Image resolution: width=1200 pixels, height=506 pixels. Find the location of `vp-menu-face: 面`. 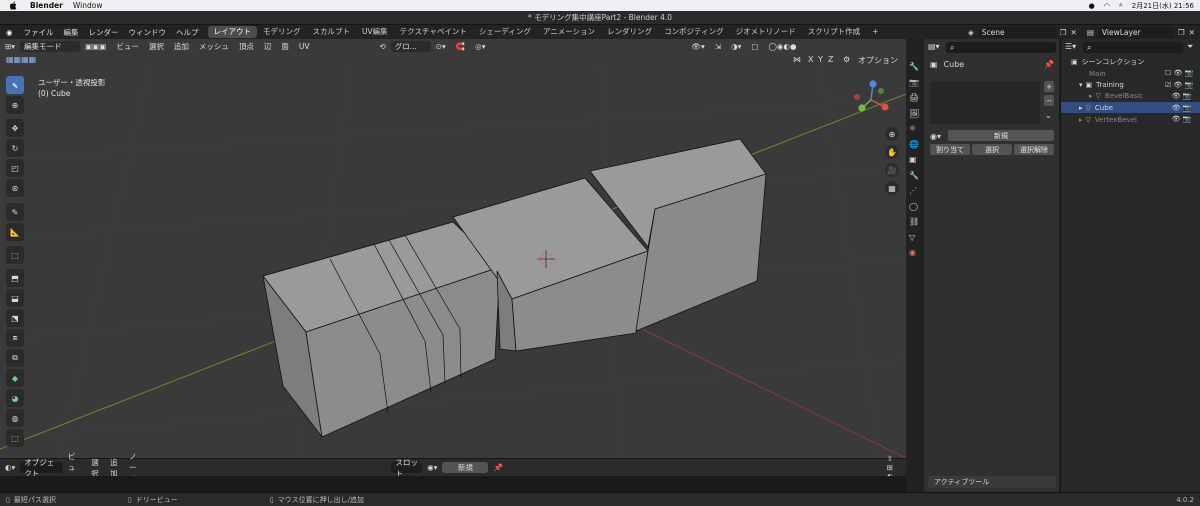

vp-menu-face: 面 is located at coordinates (285, 46).